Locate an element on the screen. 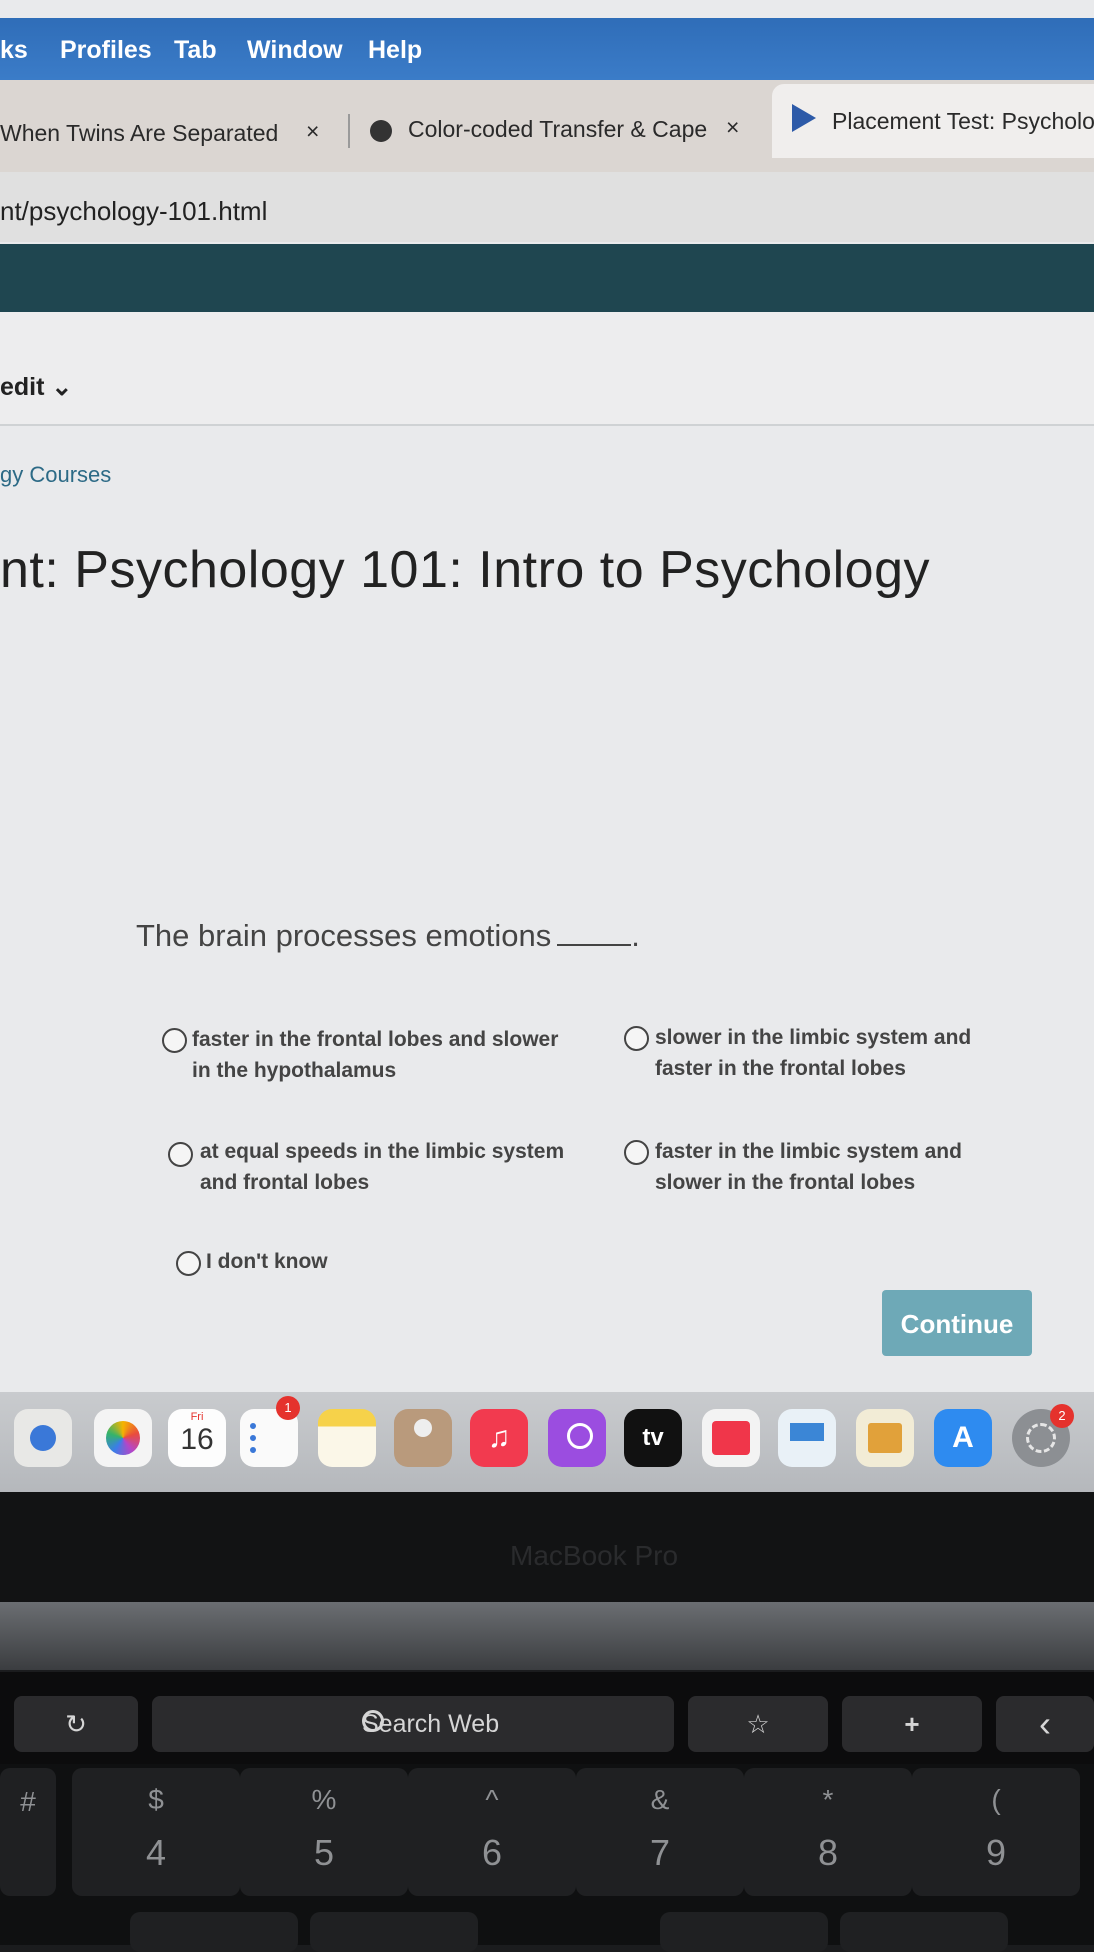 Image resolution: width=1094 pixels, height=1952 pixels. key-9: ( 9 is located at coordinates (996, 1832).